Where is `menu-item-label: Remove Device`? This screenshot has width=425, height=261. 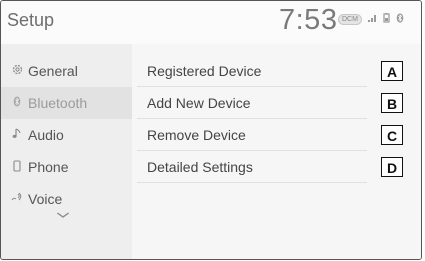 menu-item-label: Remove Device is located at coordinates (196, 135).